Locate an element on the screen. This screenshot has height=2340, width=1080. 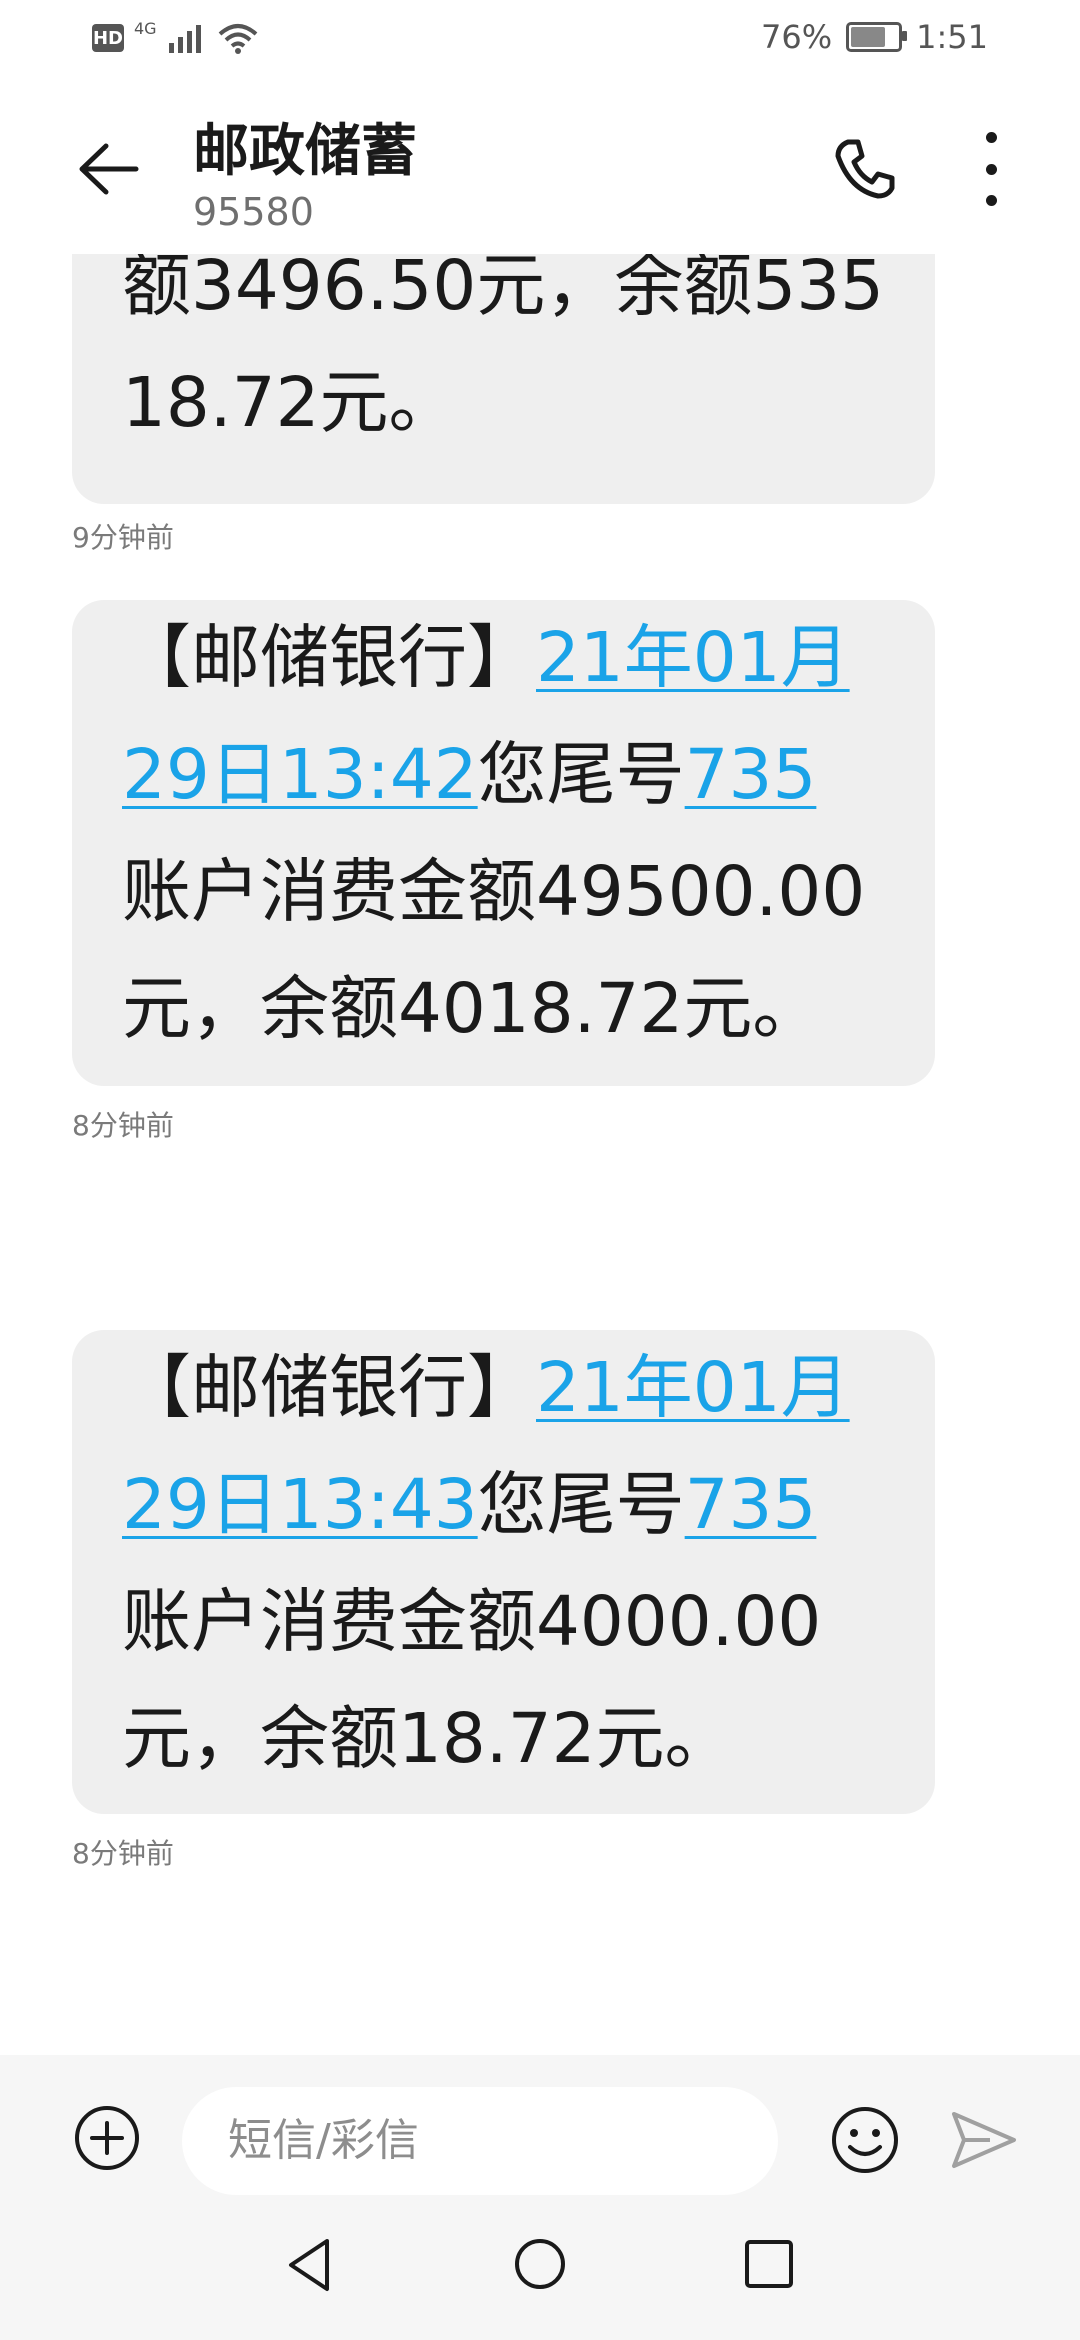
signal-icon is located at coordinates (184, 39).